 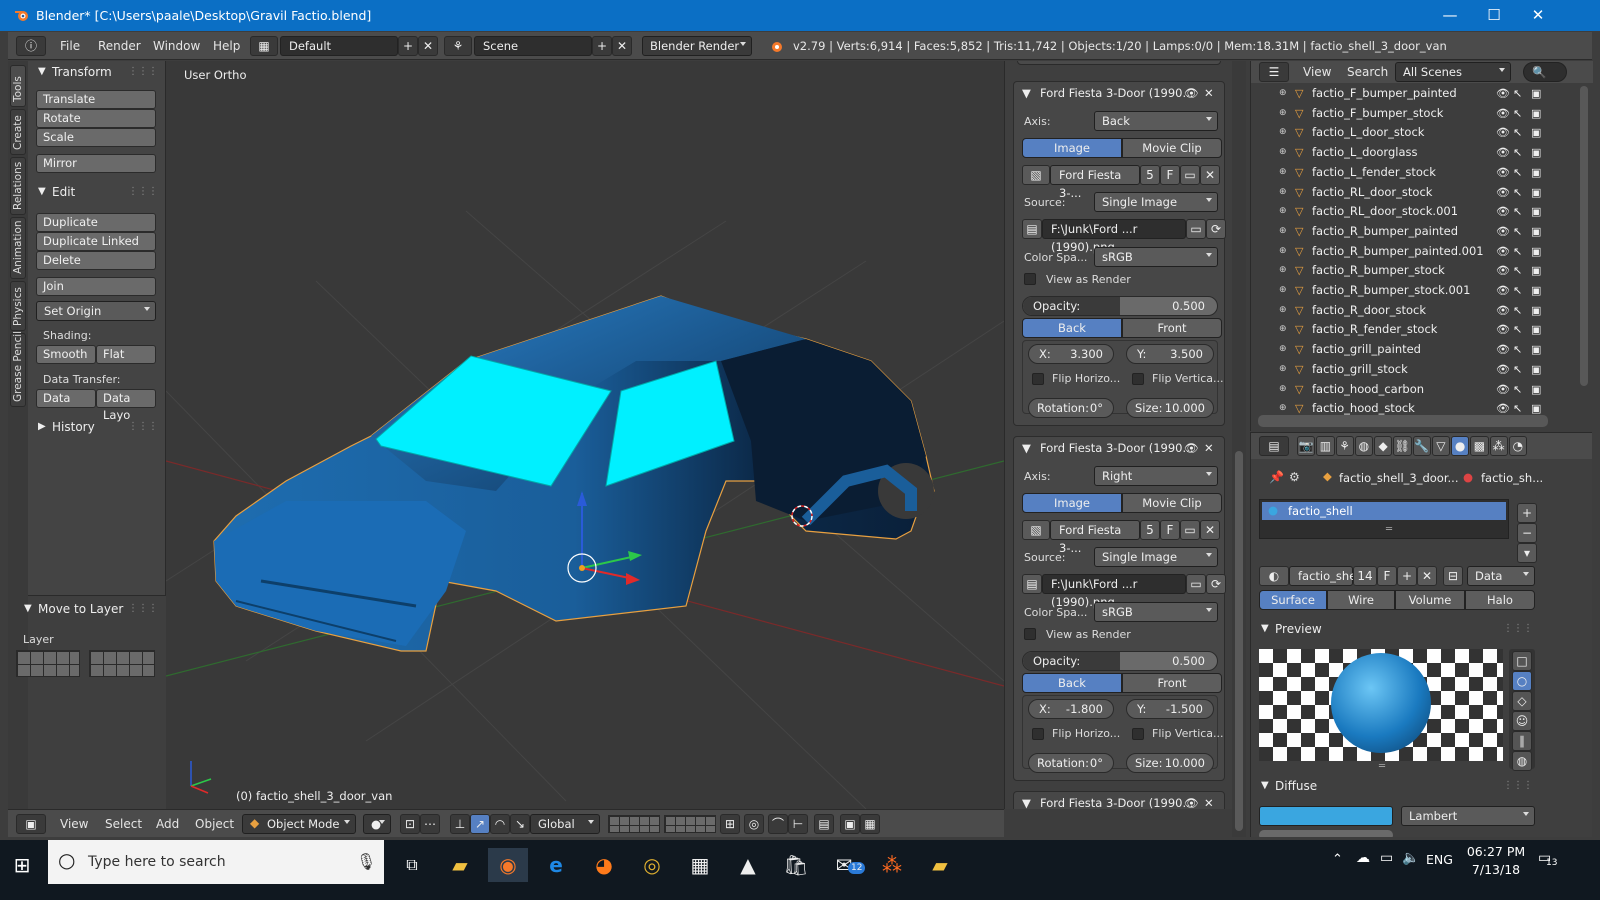 What do you see at coordinates (1398, 152) in the screenshot?
I see `outliner-item: ⊕ ▽ factio_L_doorglass 👁 ↖ ▣` at bounding box center [1398, 152].